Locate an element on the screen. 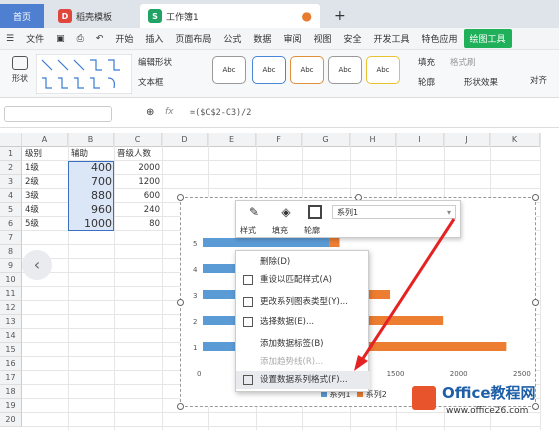  undo-icon: ↶ is located at coordinates (100, 39).